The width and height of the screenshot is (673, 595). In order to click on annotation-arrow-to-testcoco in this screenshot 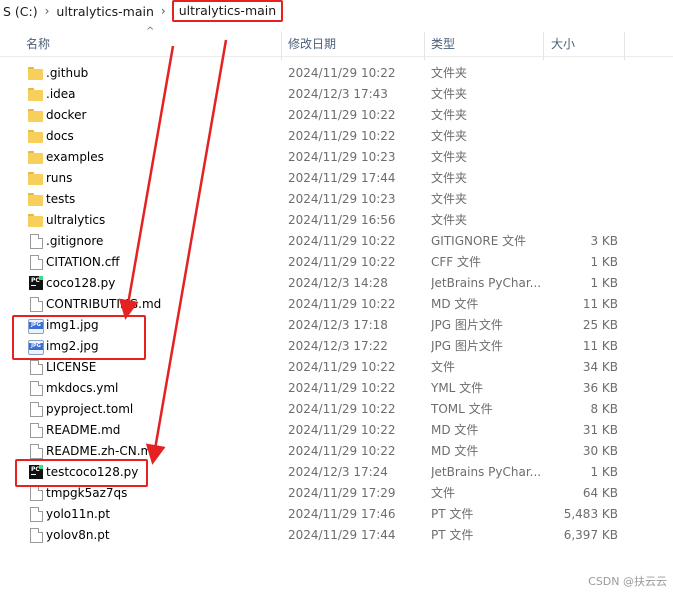, I will do `click(186, 252)`.